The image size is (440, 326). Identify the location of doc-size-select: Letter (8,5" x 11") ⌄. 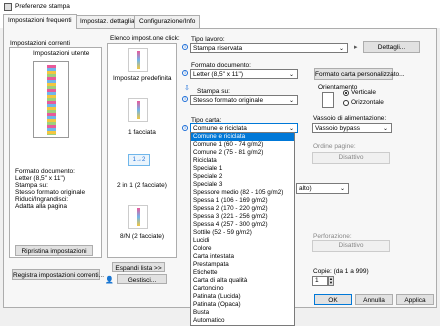
(244, 74).